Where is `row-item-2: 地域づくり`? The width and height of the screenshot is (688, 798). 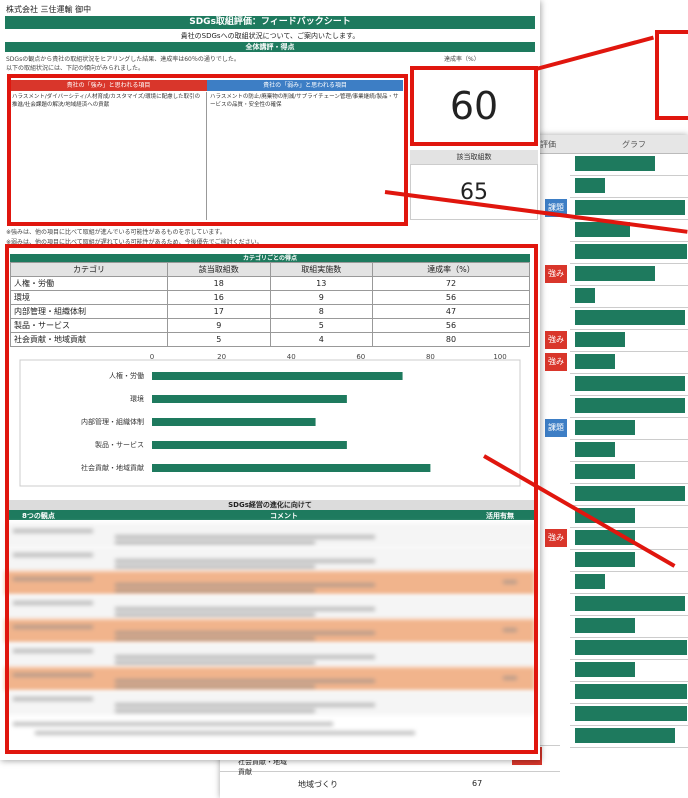
row-item-2: 地域づくり is located at coordinates (318, 784).